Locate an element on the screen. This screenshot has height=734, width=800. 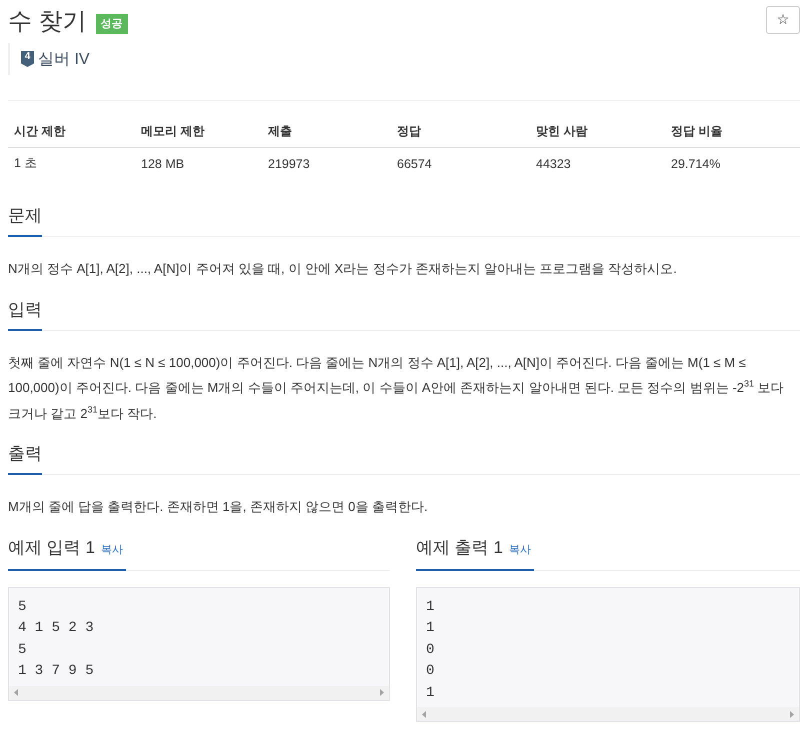
table-header-cell: 정답 is located at coordinates (460, 131).